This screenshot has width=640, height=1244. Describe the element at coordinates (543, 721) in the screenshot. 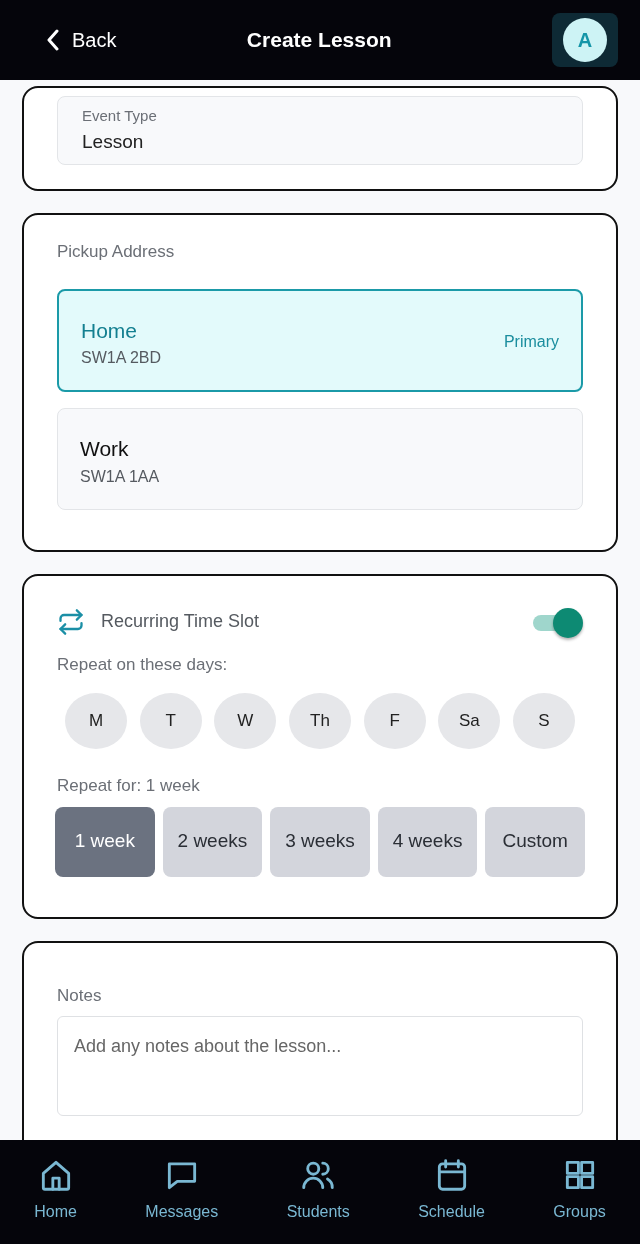

I see `day-button: S` at that location.